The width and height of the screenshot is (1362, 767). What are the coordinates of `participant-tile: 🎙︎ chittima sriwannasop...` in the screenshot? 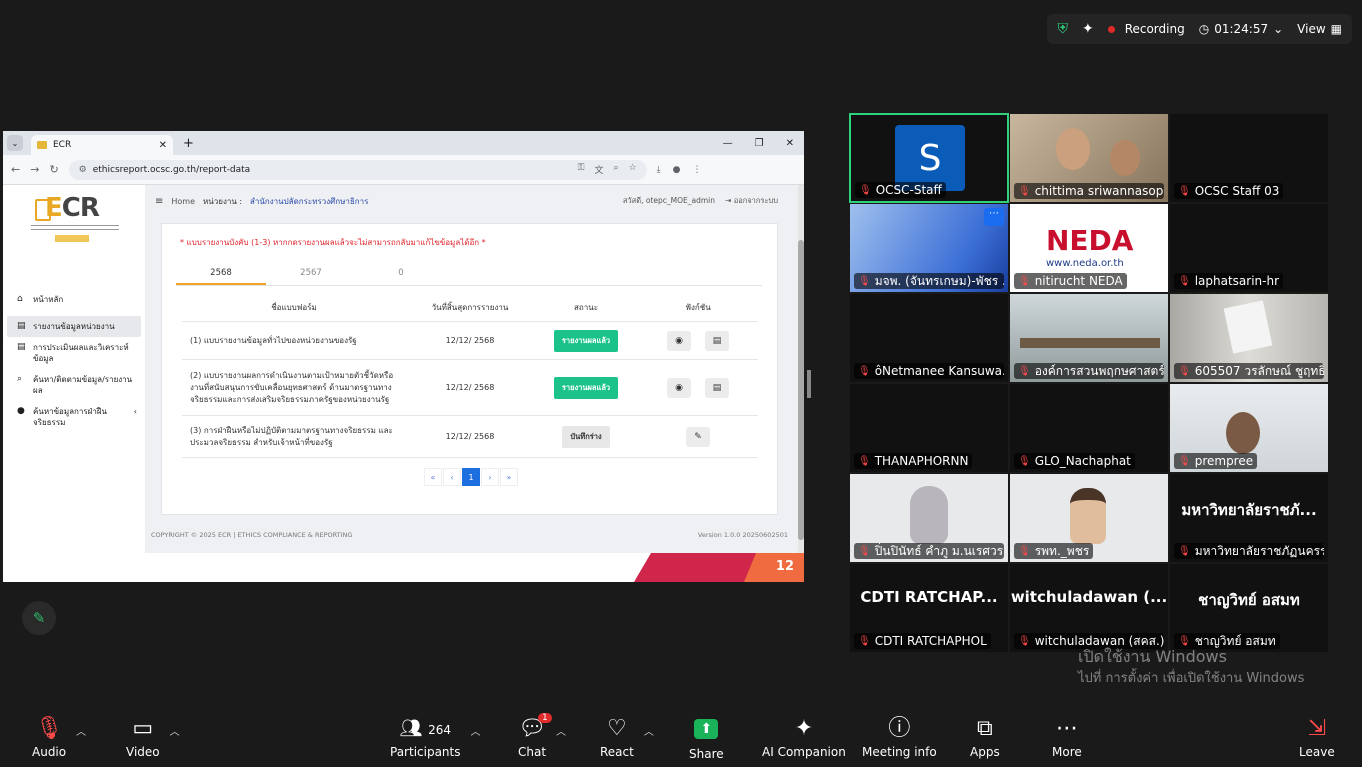 It's located at (1089, 158).